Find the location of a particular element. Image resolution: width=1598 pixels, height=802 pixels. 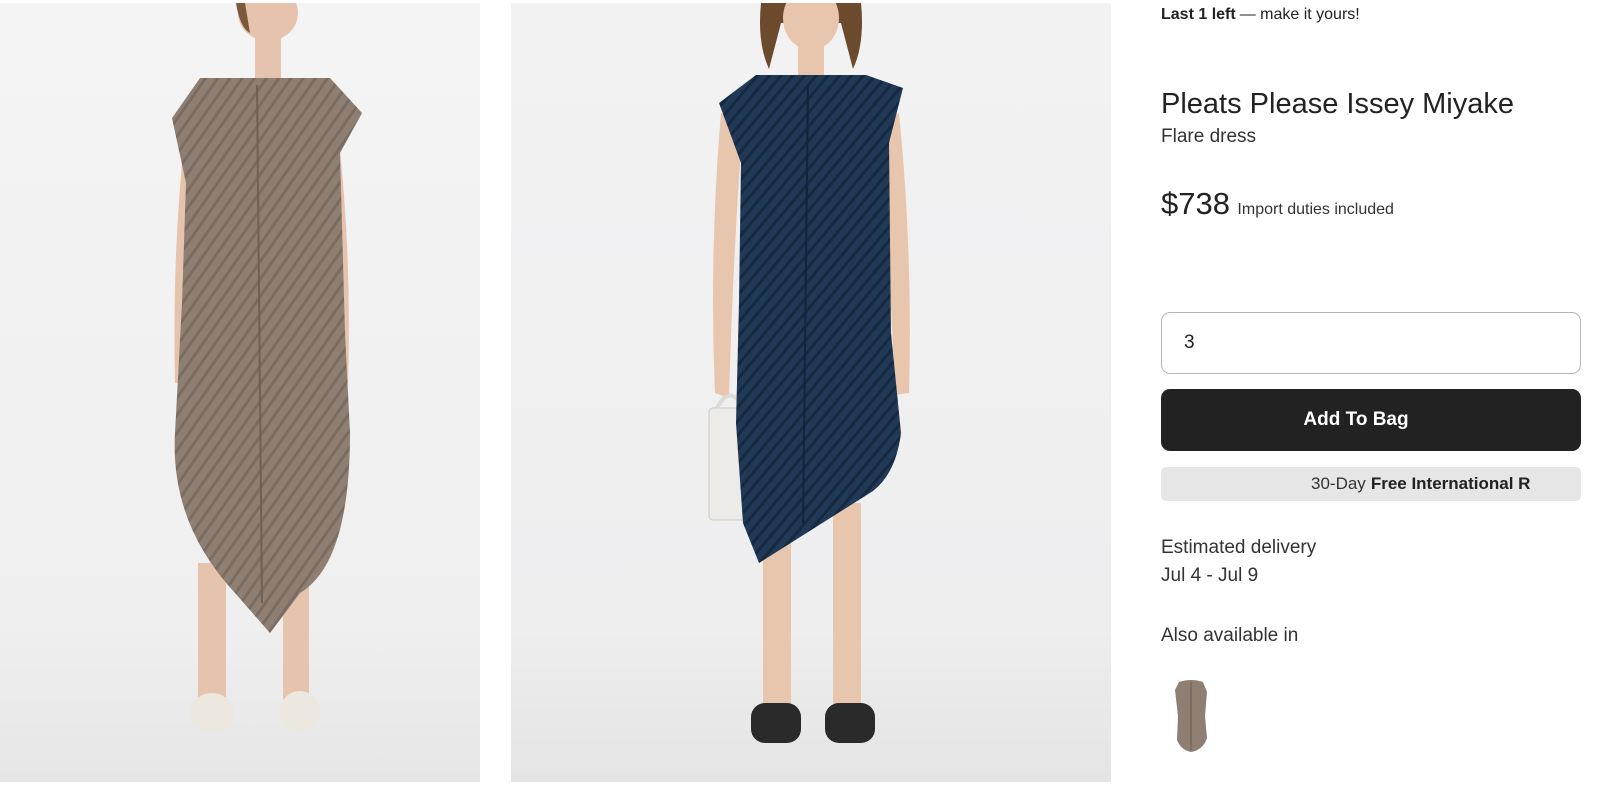

product-name: Flare dress is located at coordinates (1209, 136).